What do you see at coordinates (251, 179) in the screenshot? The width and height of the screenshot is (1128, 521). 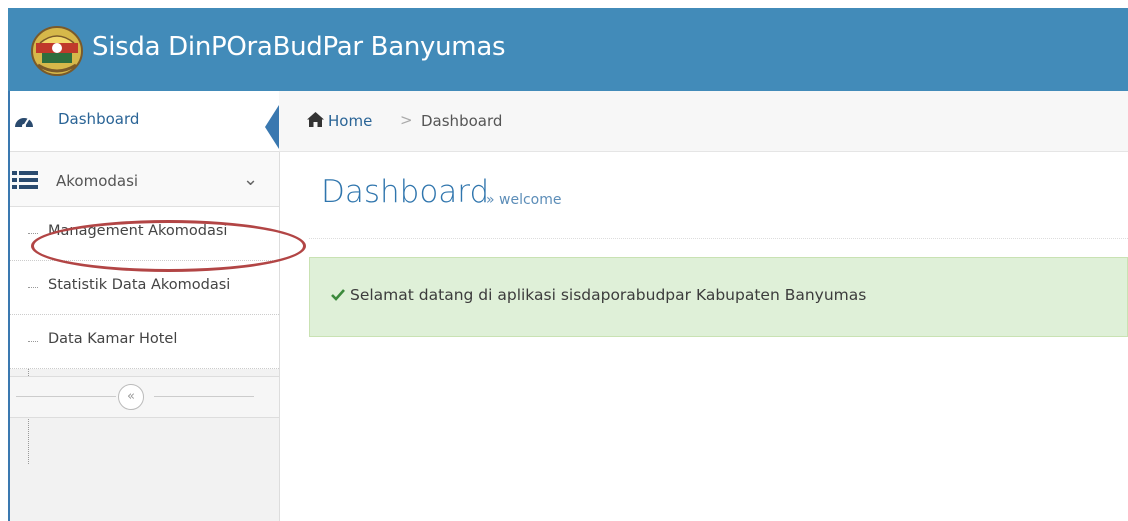 I see `chevron-down-icon: ⌄` at bounding box center [251, 179].